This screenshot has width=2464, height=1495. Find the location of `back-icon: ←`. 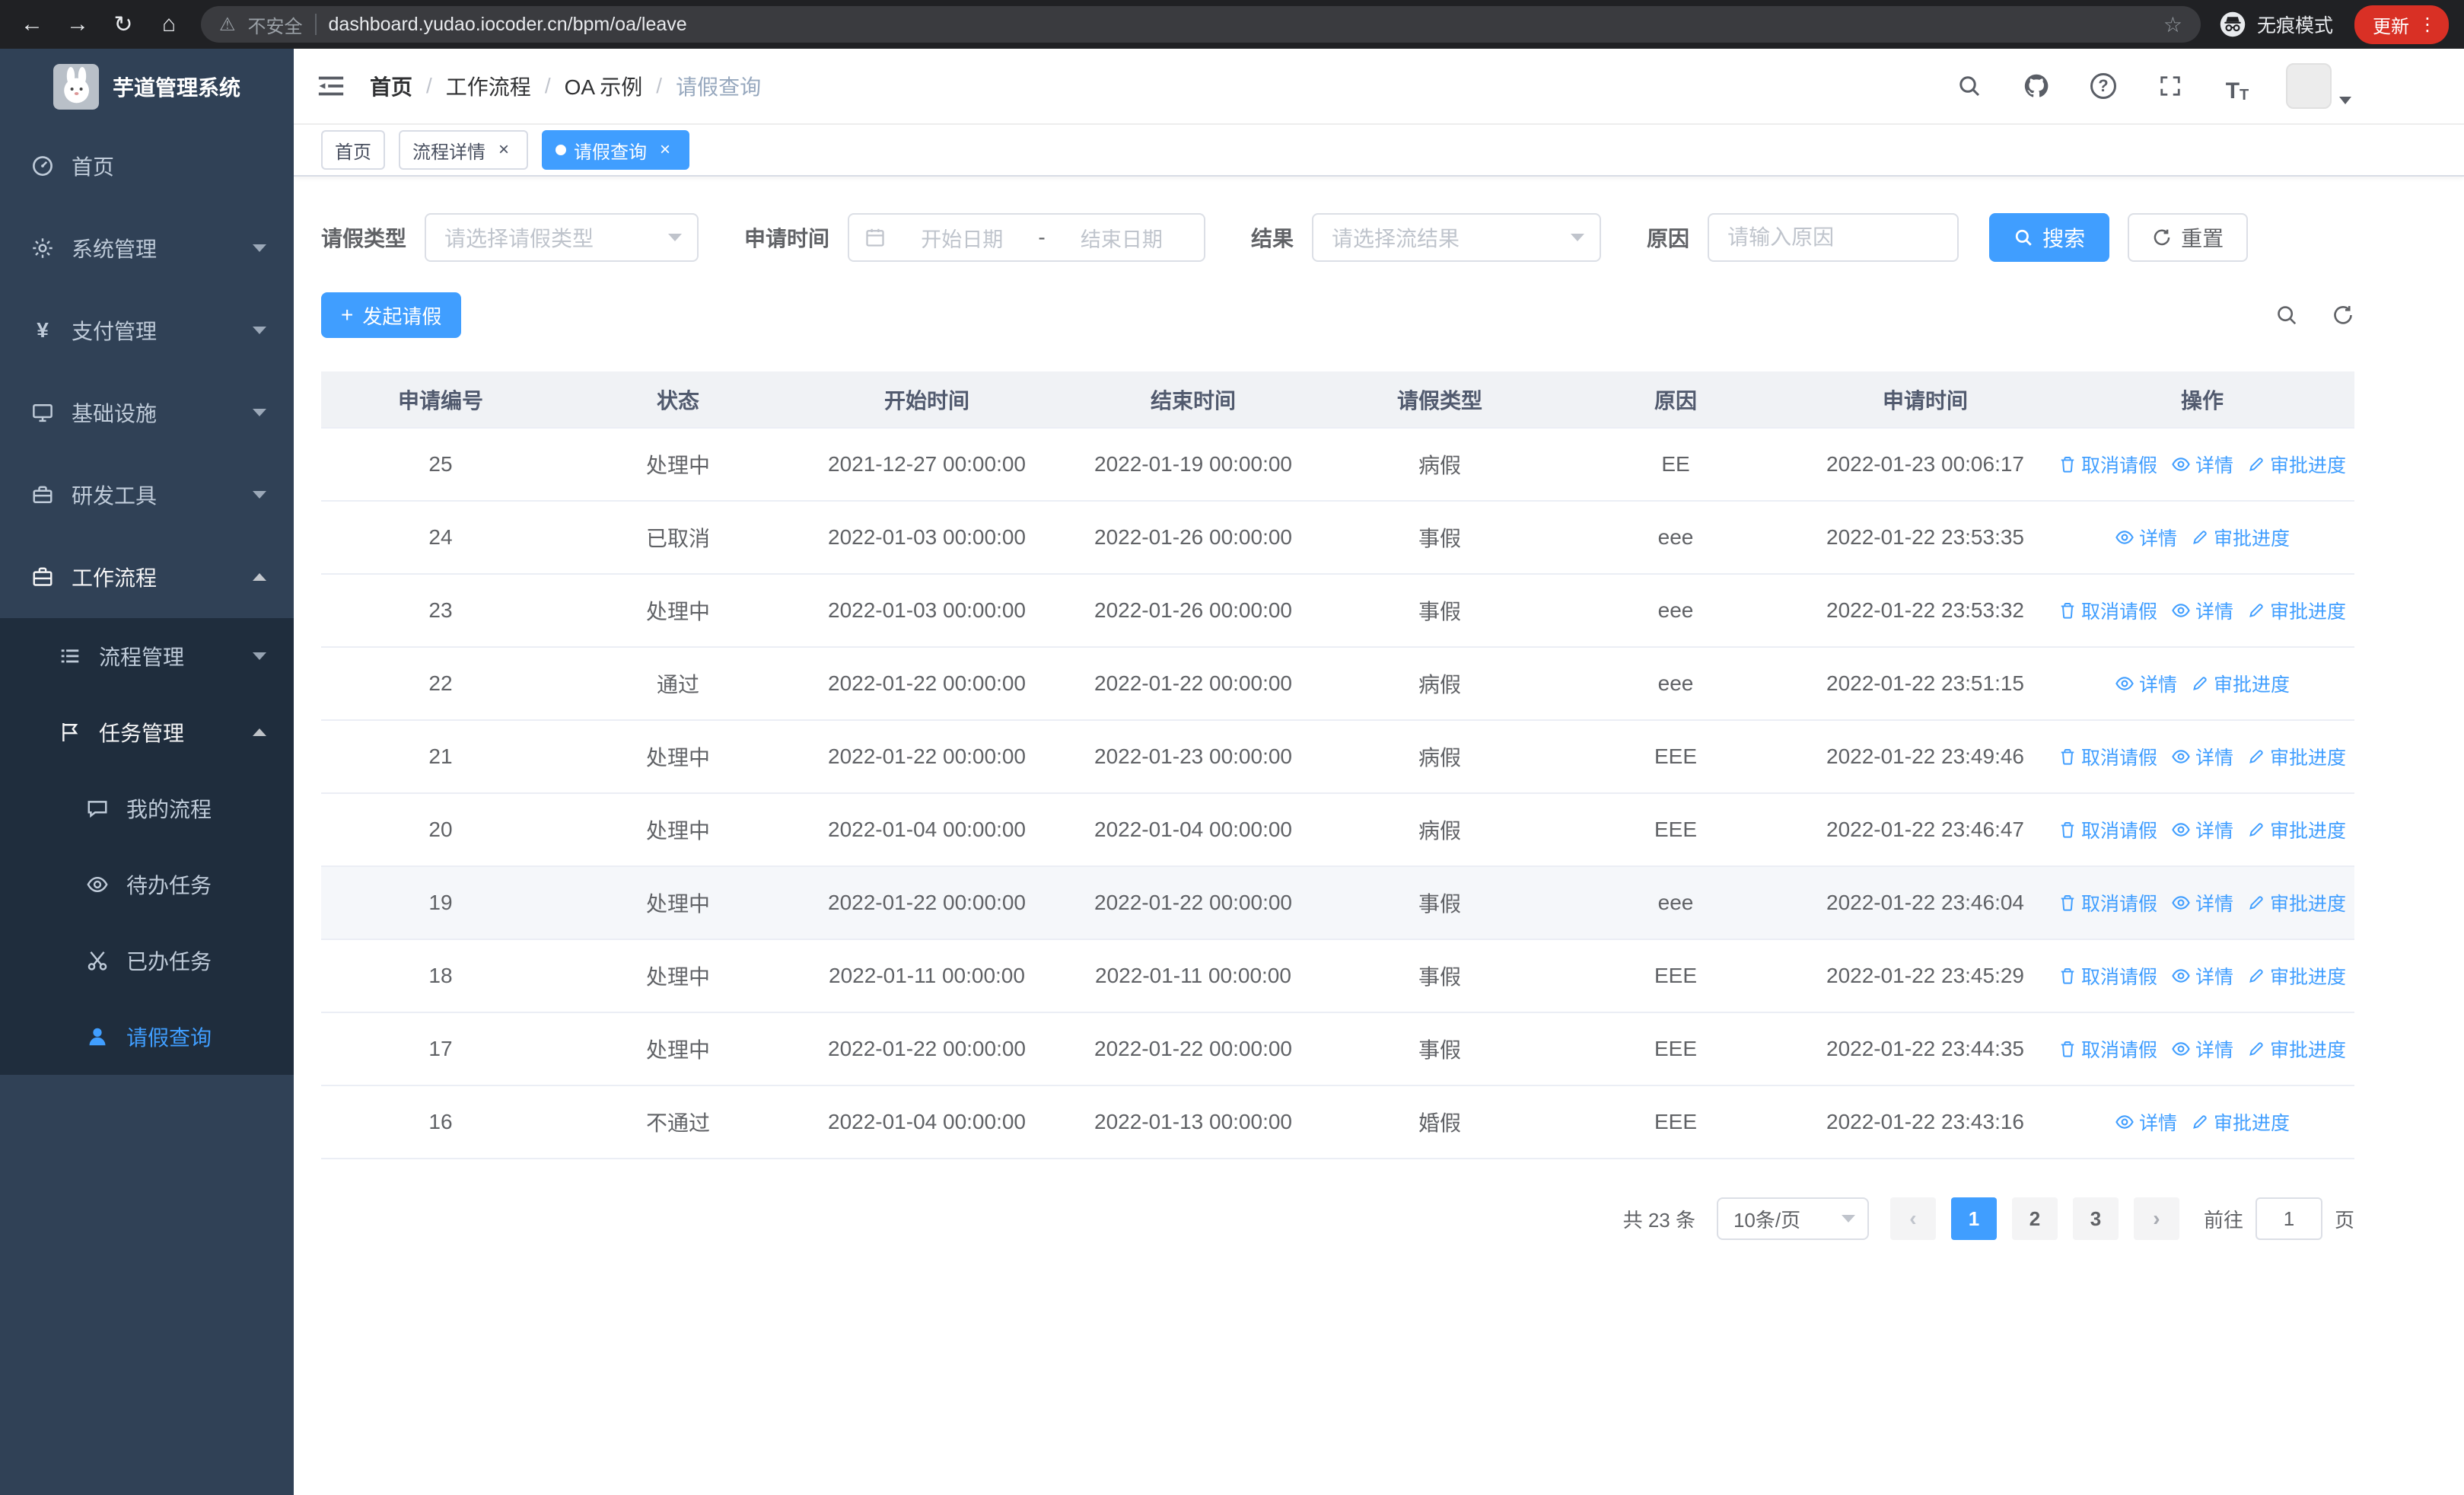

back-icon: ← is located at coordinates (32, 25).